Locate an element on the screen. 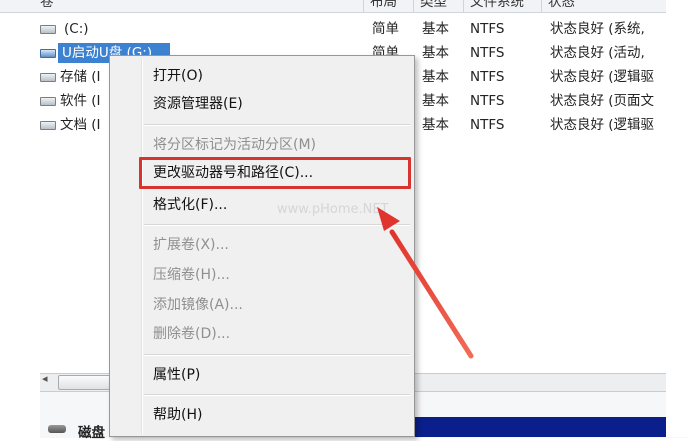 The image size is (688, 441). red-arrow-icon is located at coordinates (425, 283).